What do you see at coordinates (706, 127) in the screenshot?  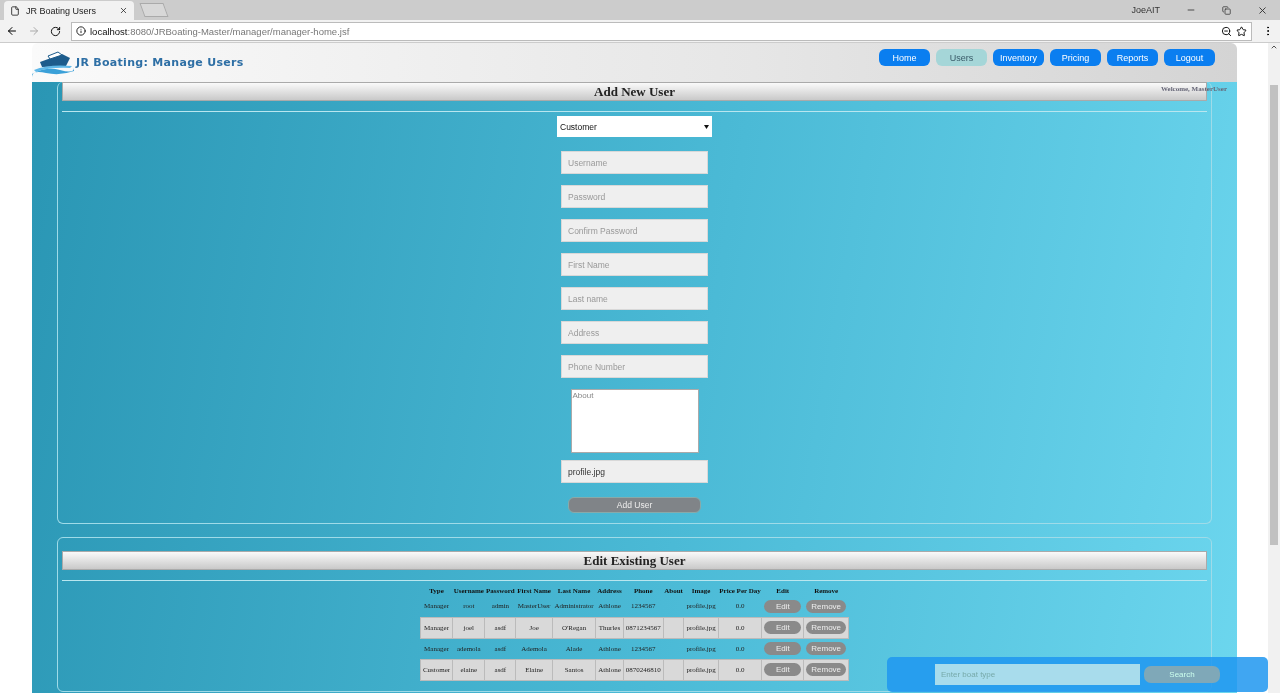 I see `dropdown-caret-icon` at bounding box center [706, 127].